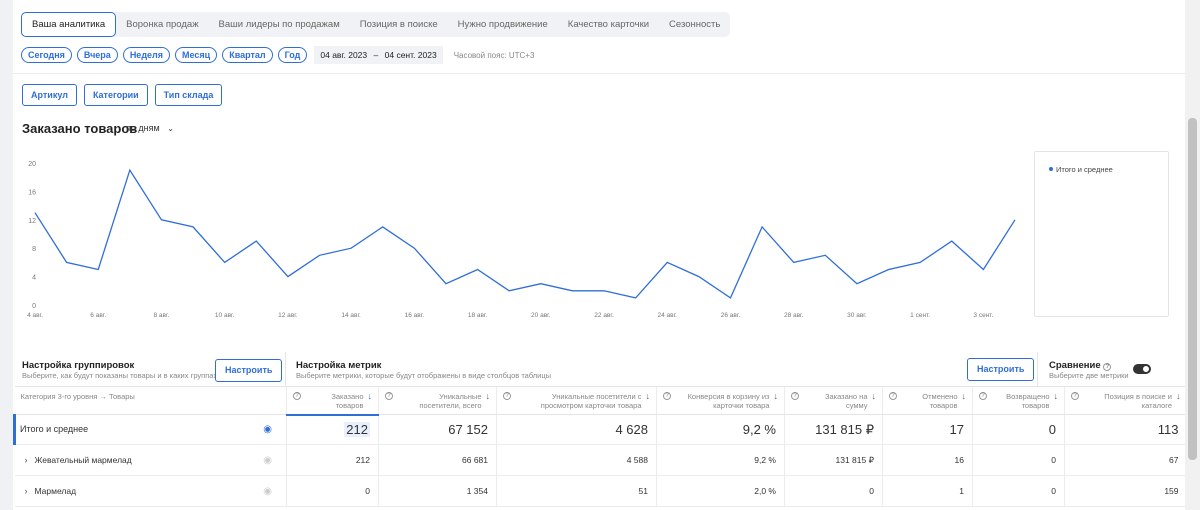  I want to click on table-cell: 113, so click(1124, 429).